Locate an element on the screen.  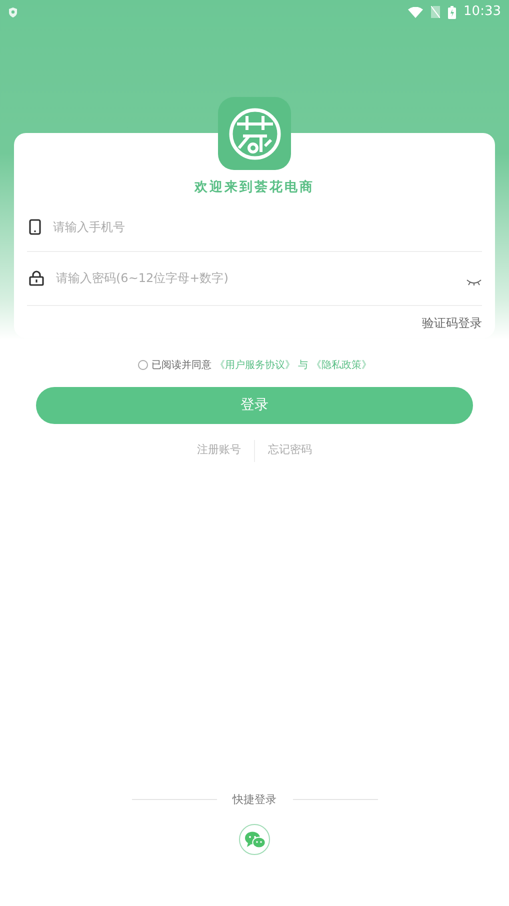
phone-icon is located at coordinates (35, 227).